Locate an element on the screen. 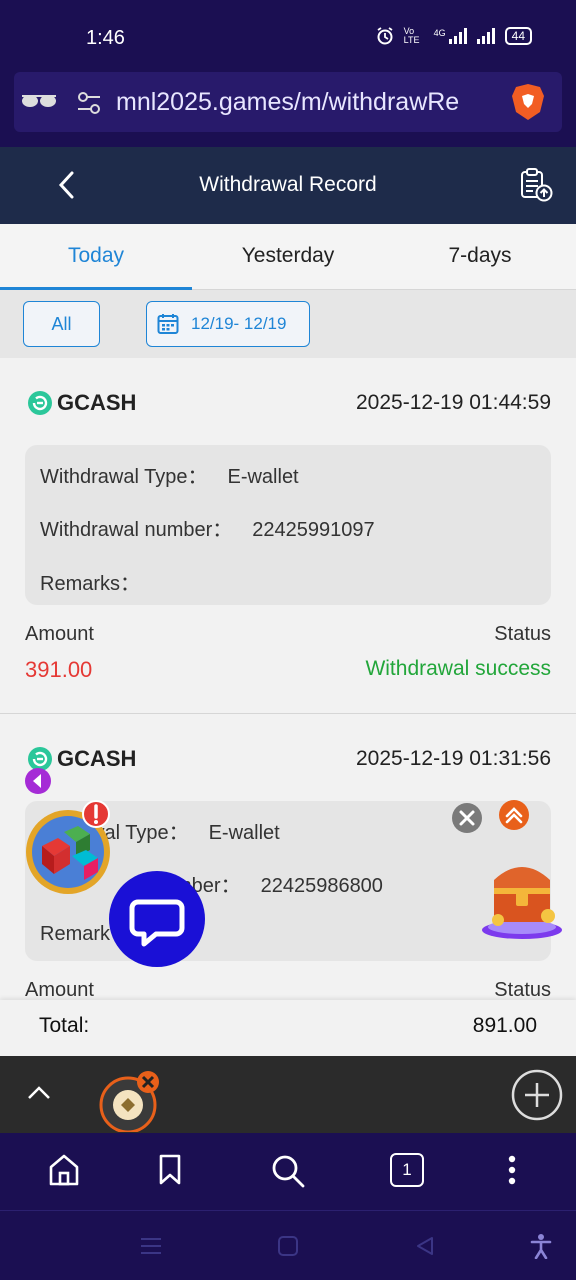 Image resolution: width=576 pixels, height=1280 pixels. search-icon is located at coordinates (288, 1171).